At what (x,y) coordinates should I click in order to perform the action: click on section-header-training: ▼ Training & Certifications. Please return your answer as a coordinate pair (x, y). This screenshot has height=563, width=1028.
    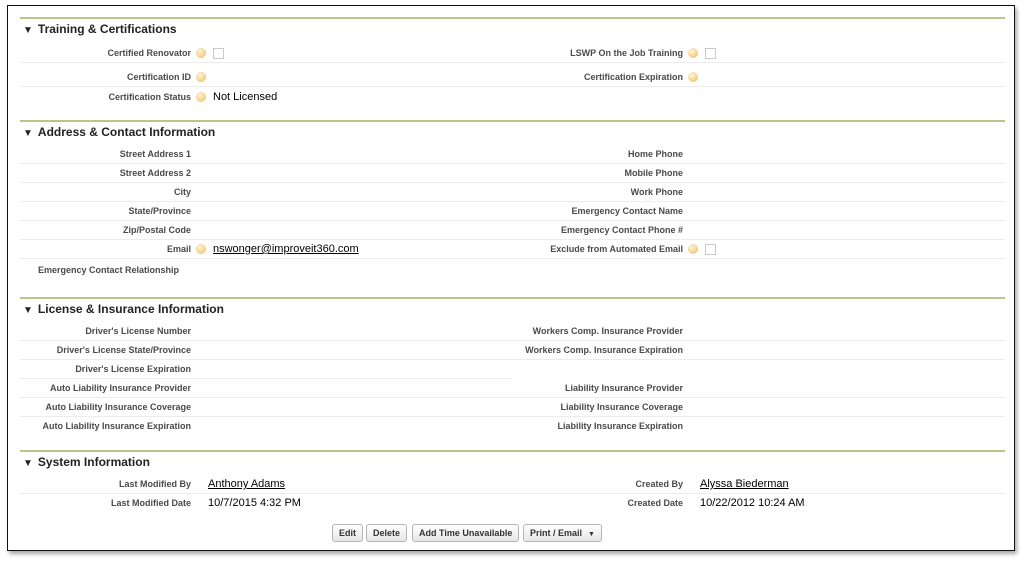
    Looking at the image, I should click on (100, 29).